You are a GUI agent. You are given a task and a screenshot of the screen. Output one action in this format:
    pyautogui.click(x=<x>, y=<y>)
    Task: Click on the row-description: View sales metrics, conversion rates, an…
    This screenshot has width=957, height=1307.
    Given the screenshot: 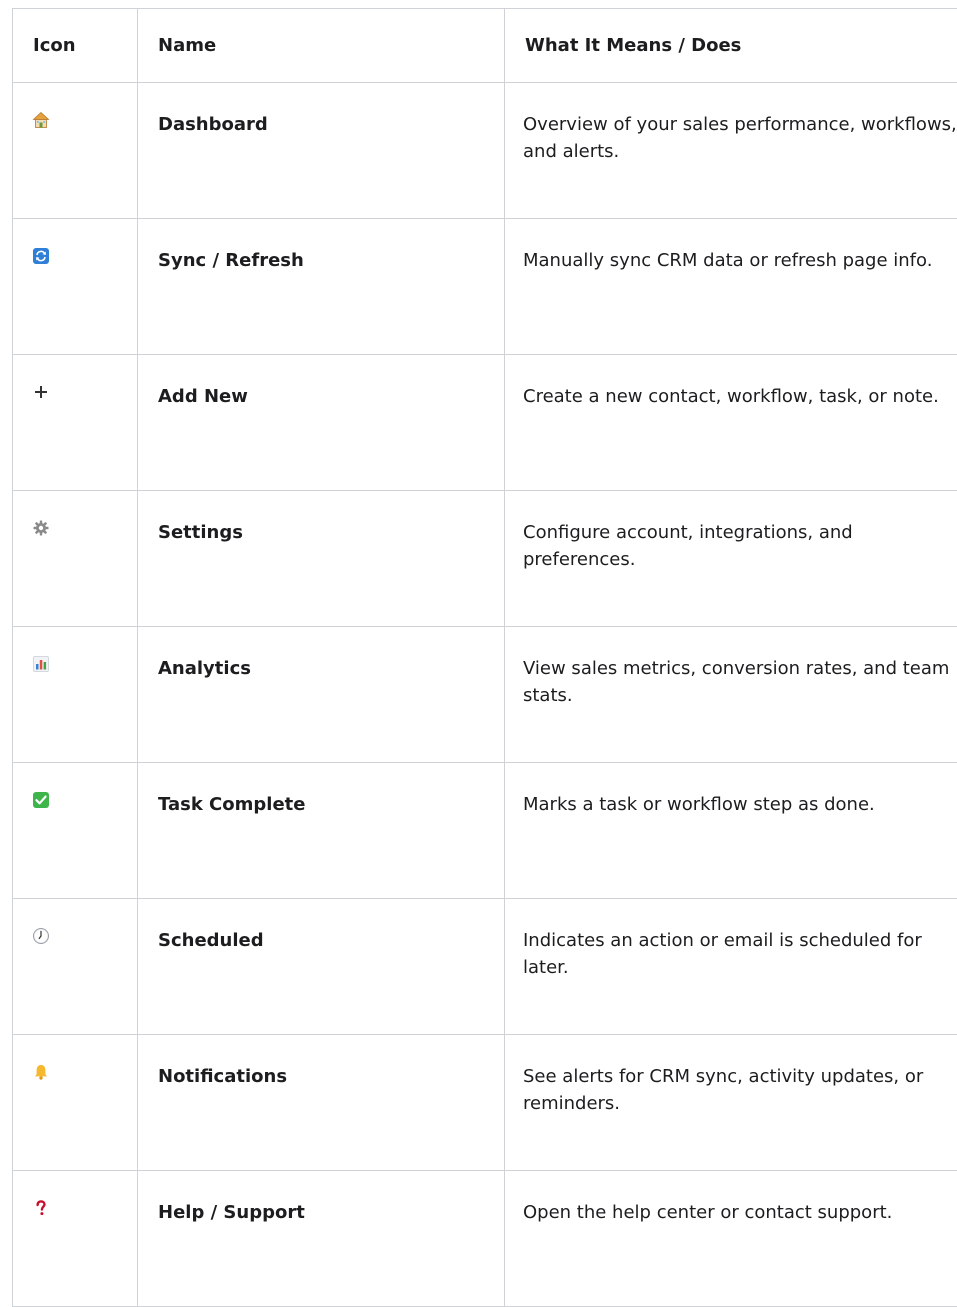 What is the action you would take?
    pyautogui.click(x=731, y=695)
    